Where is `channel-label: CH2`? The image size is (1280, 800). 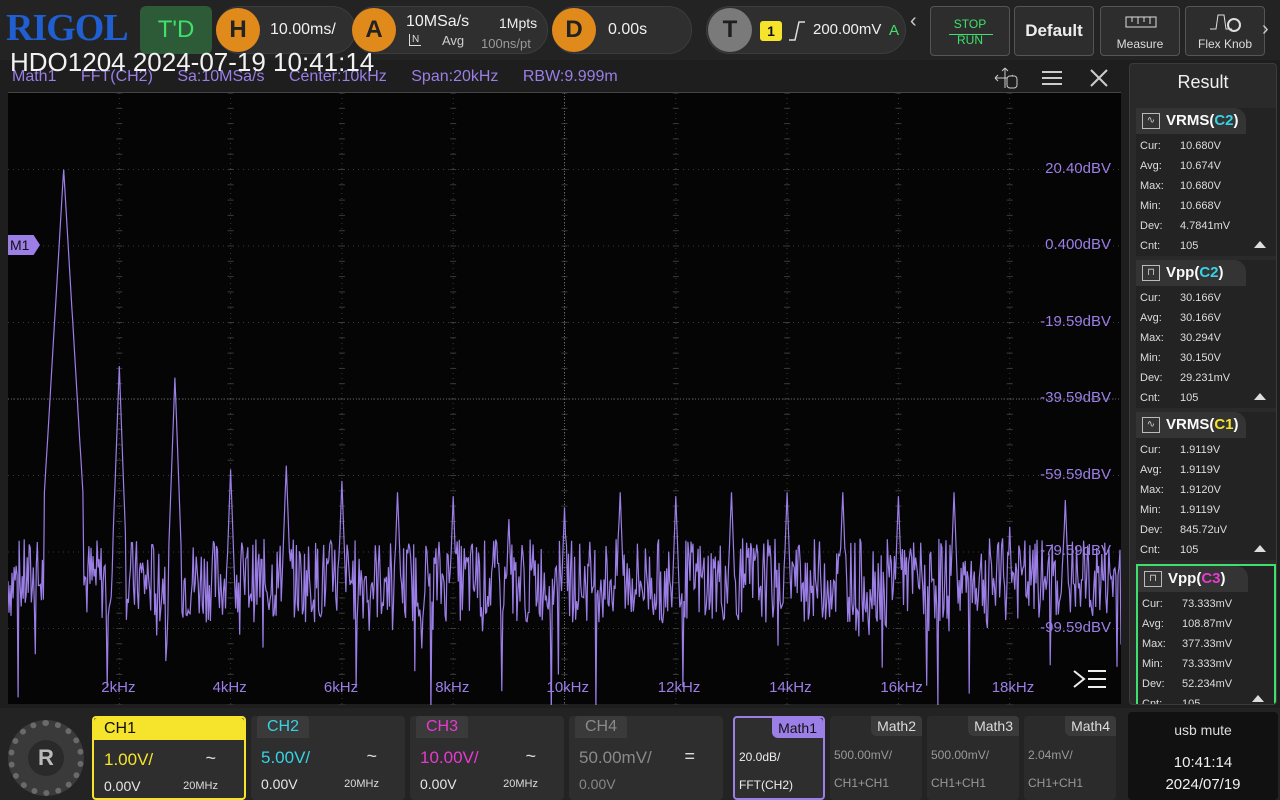
channel-label: CH2 is located at coordinates (283, 727).